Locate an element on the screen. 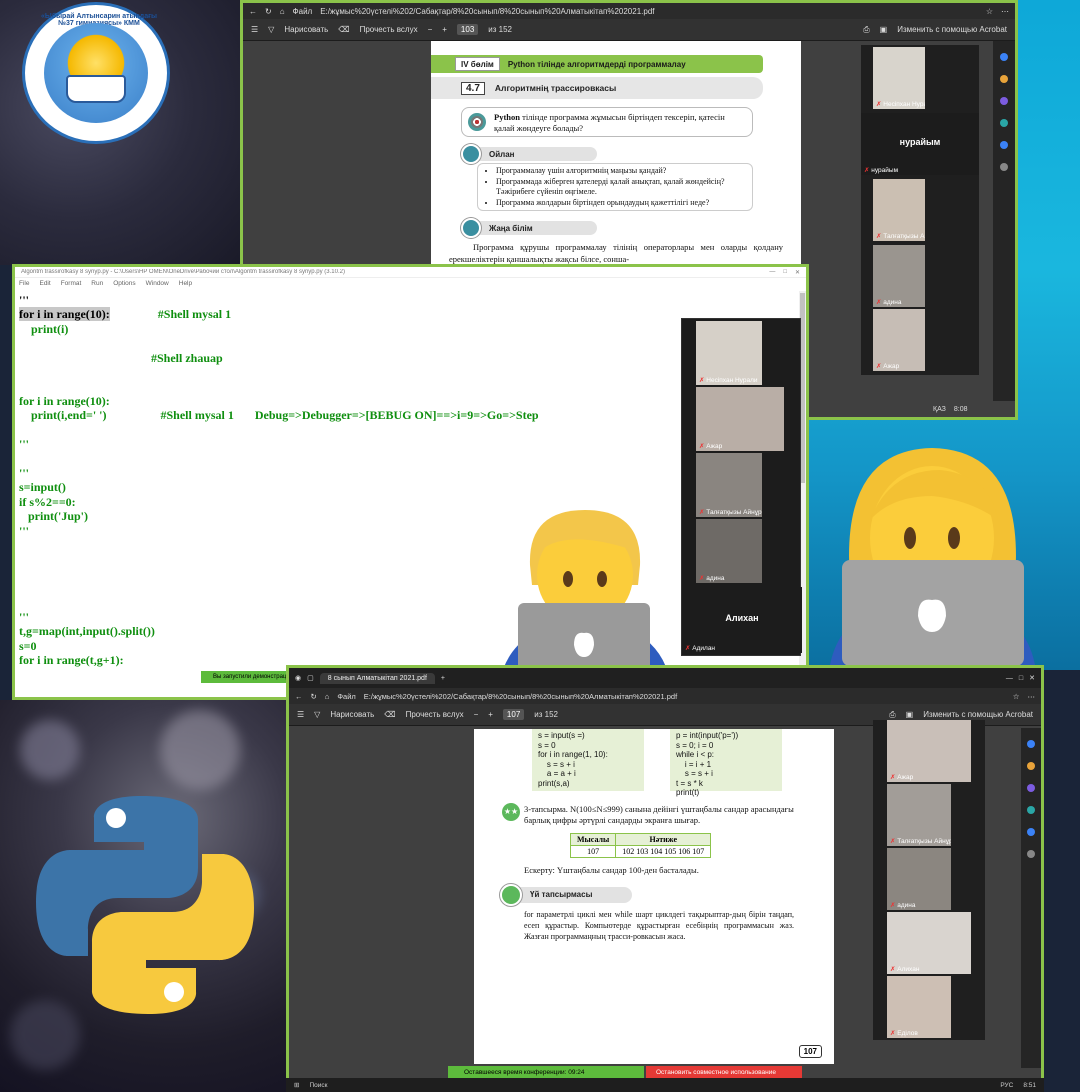 Image resolution: width=1080 pixels, height=1092 pixels. stop-sharing-button: Остановить совместное использование is located at coordinates (724, 1072).